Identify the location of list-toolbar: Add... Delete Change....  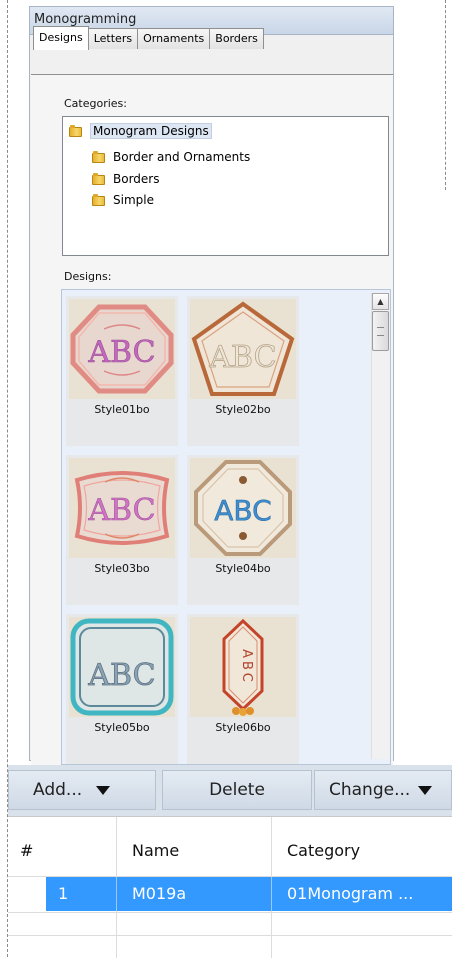
(230, 790).